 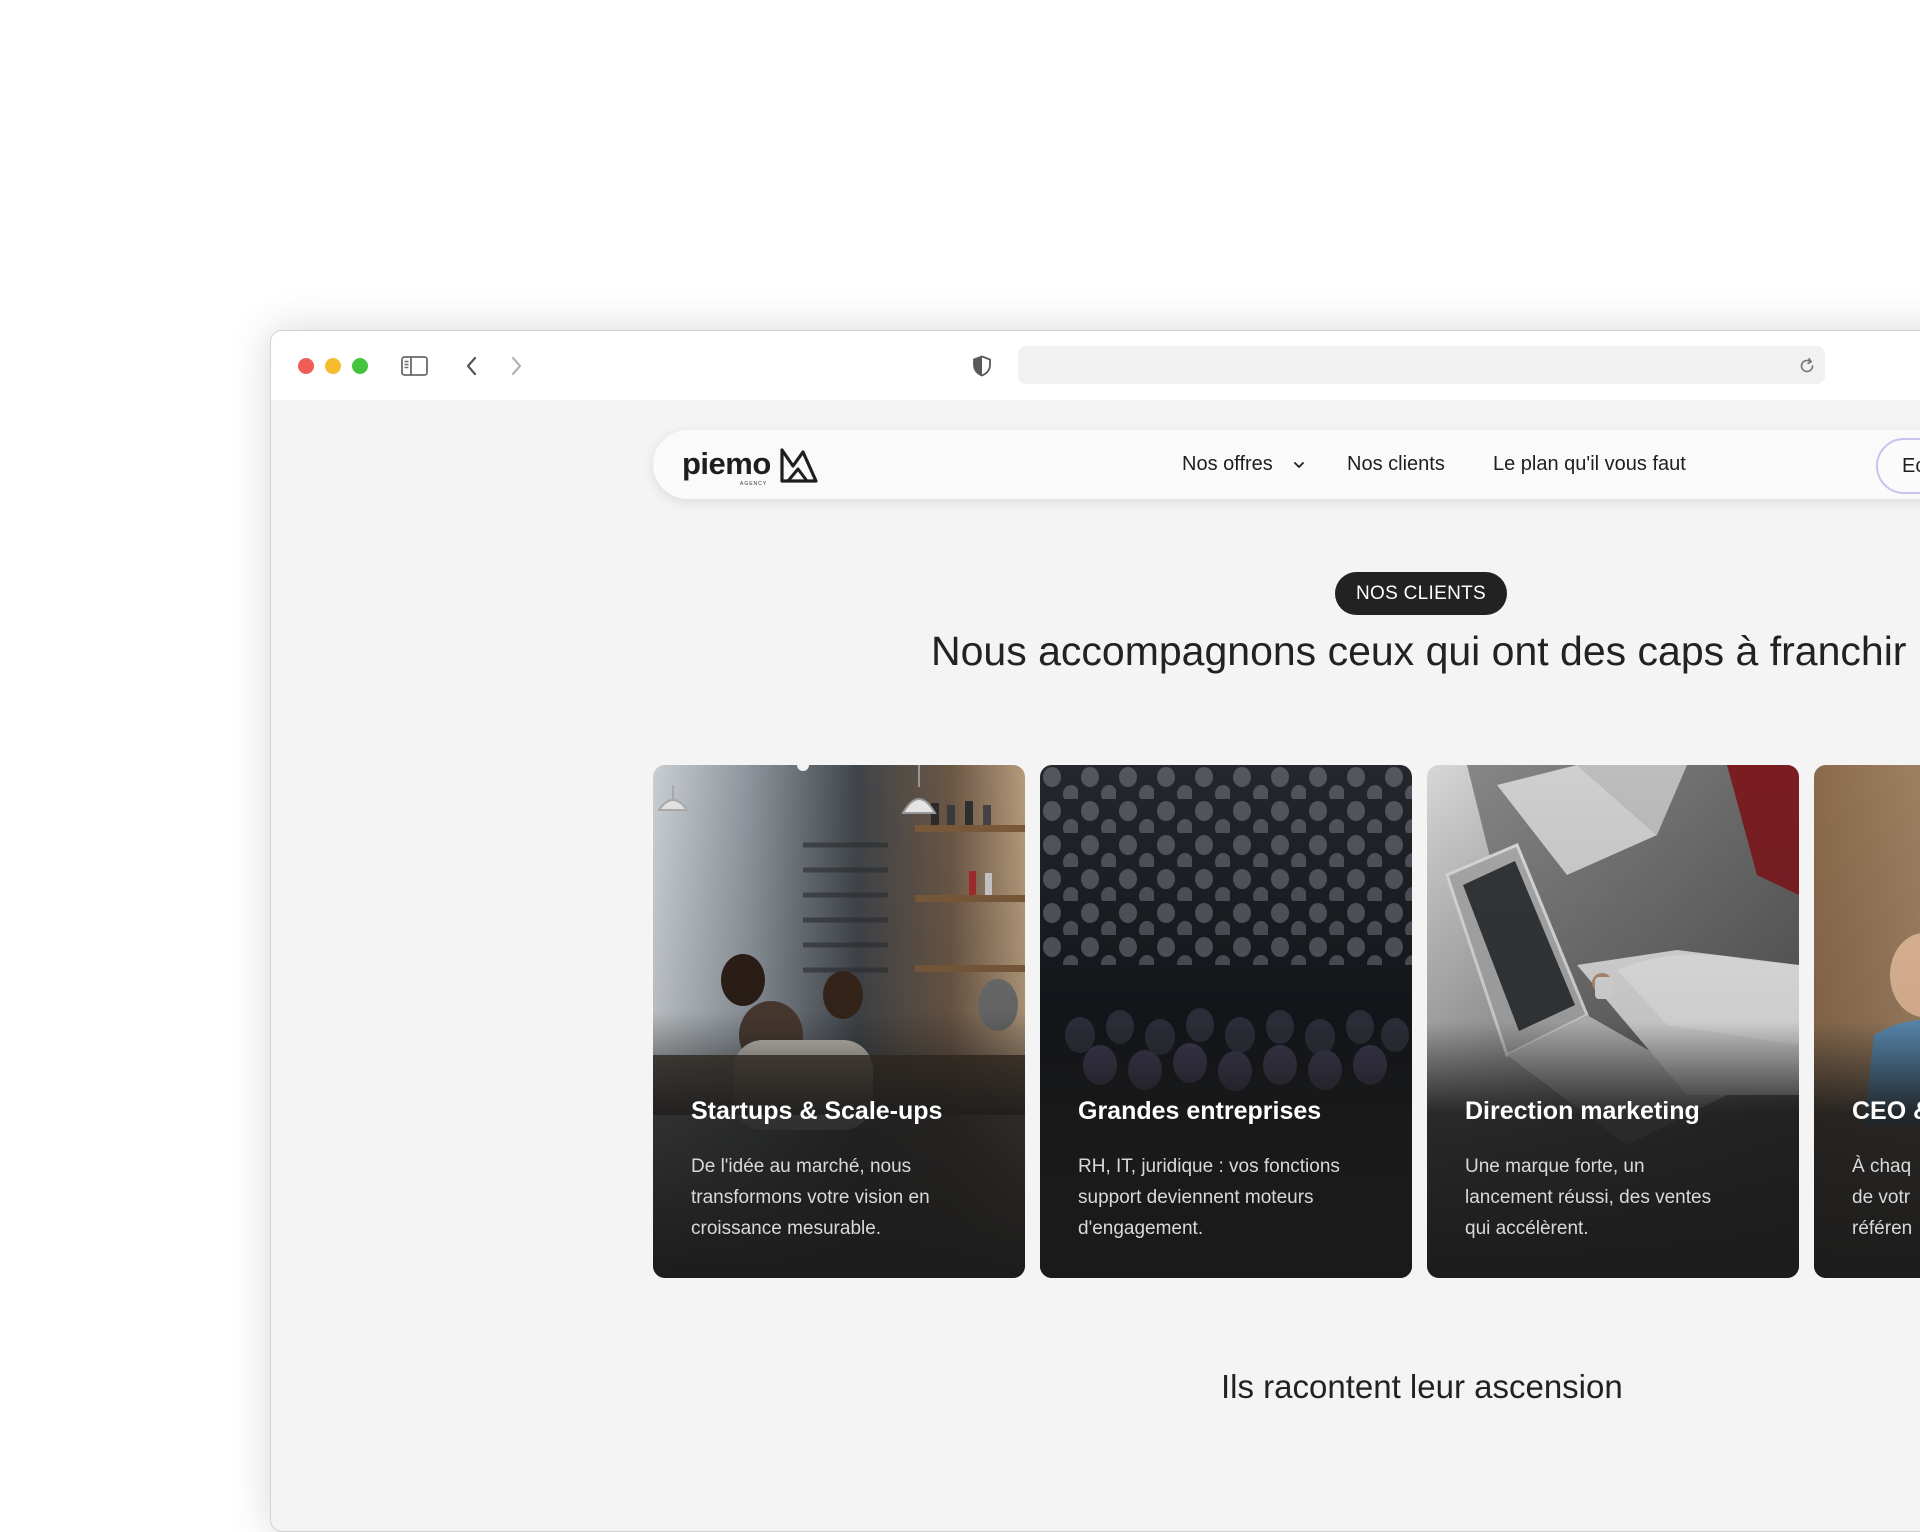 What do you see at coordinates (1582, 1111) in the screenshot?
I see `card-title: Direction marketing` at bounding box center [1582, 1111].